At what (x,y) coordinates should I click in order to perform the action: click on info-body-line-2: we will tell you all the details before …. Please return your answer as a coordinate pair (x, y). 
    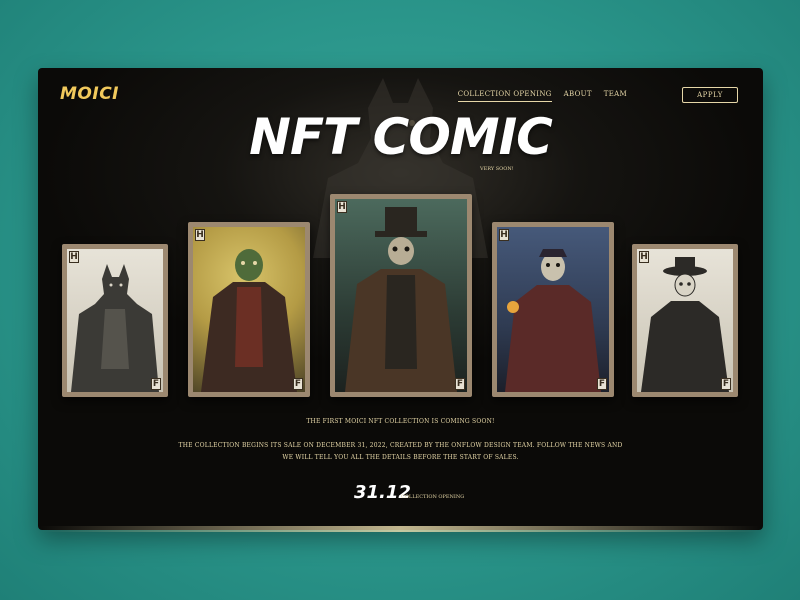
    Looking at the image, I should click on (400, 457).